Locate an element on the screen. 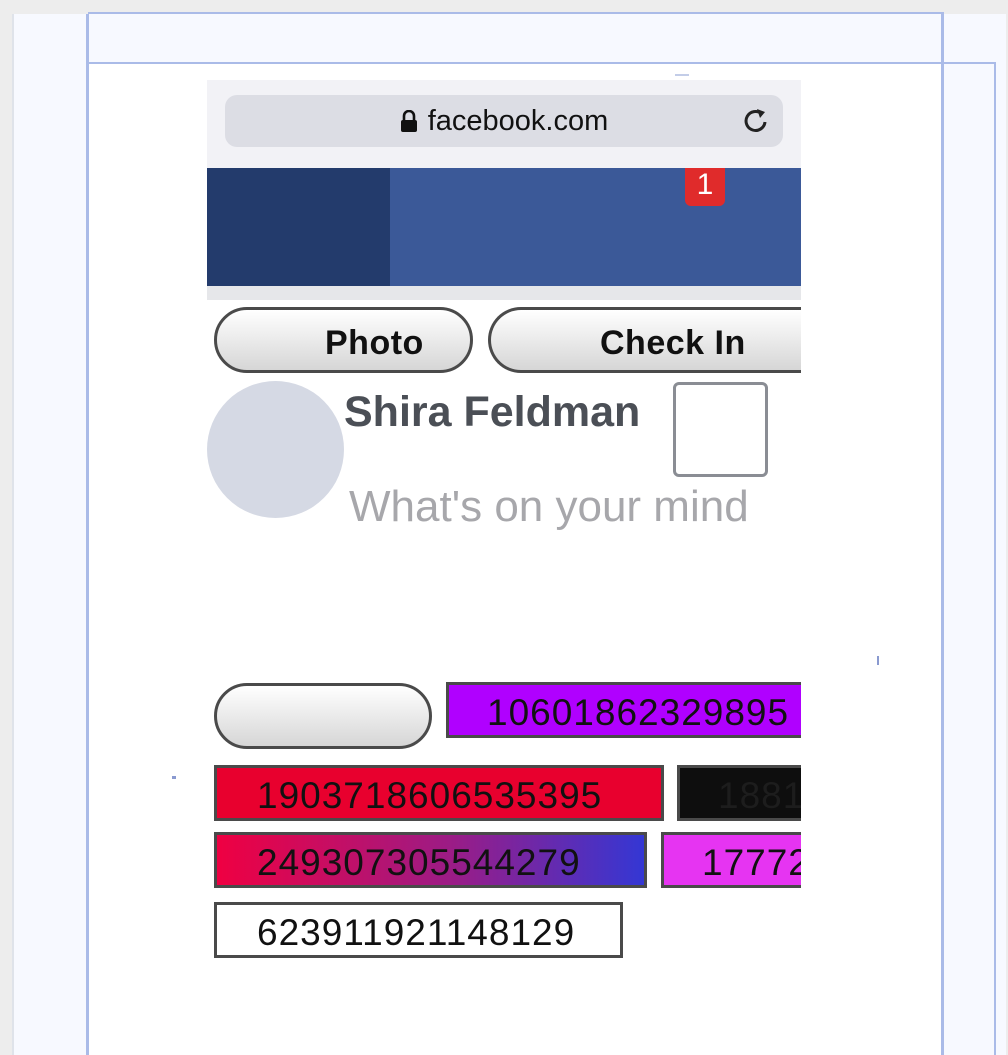 The width and height of the screenshot is (1008, 1055). id-chip: 1903718606535395 is located at coordinates (439, 793).